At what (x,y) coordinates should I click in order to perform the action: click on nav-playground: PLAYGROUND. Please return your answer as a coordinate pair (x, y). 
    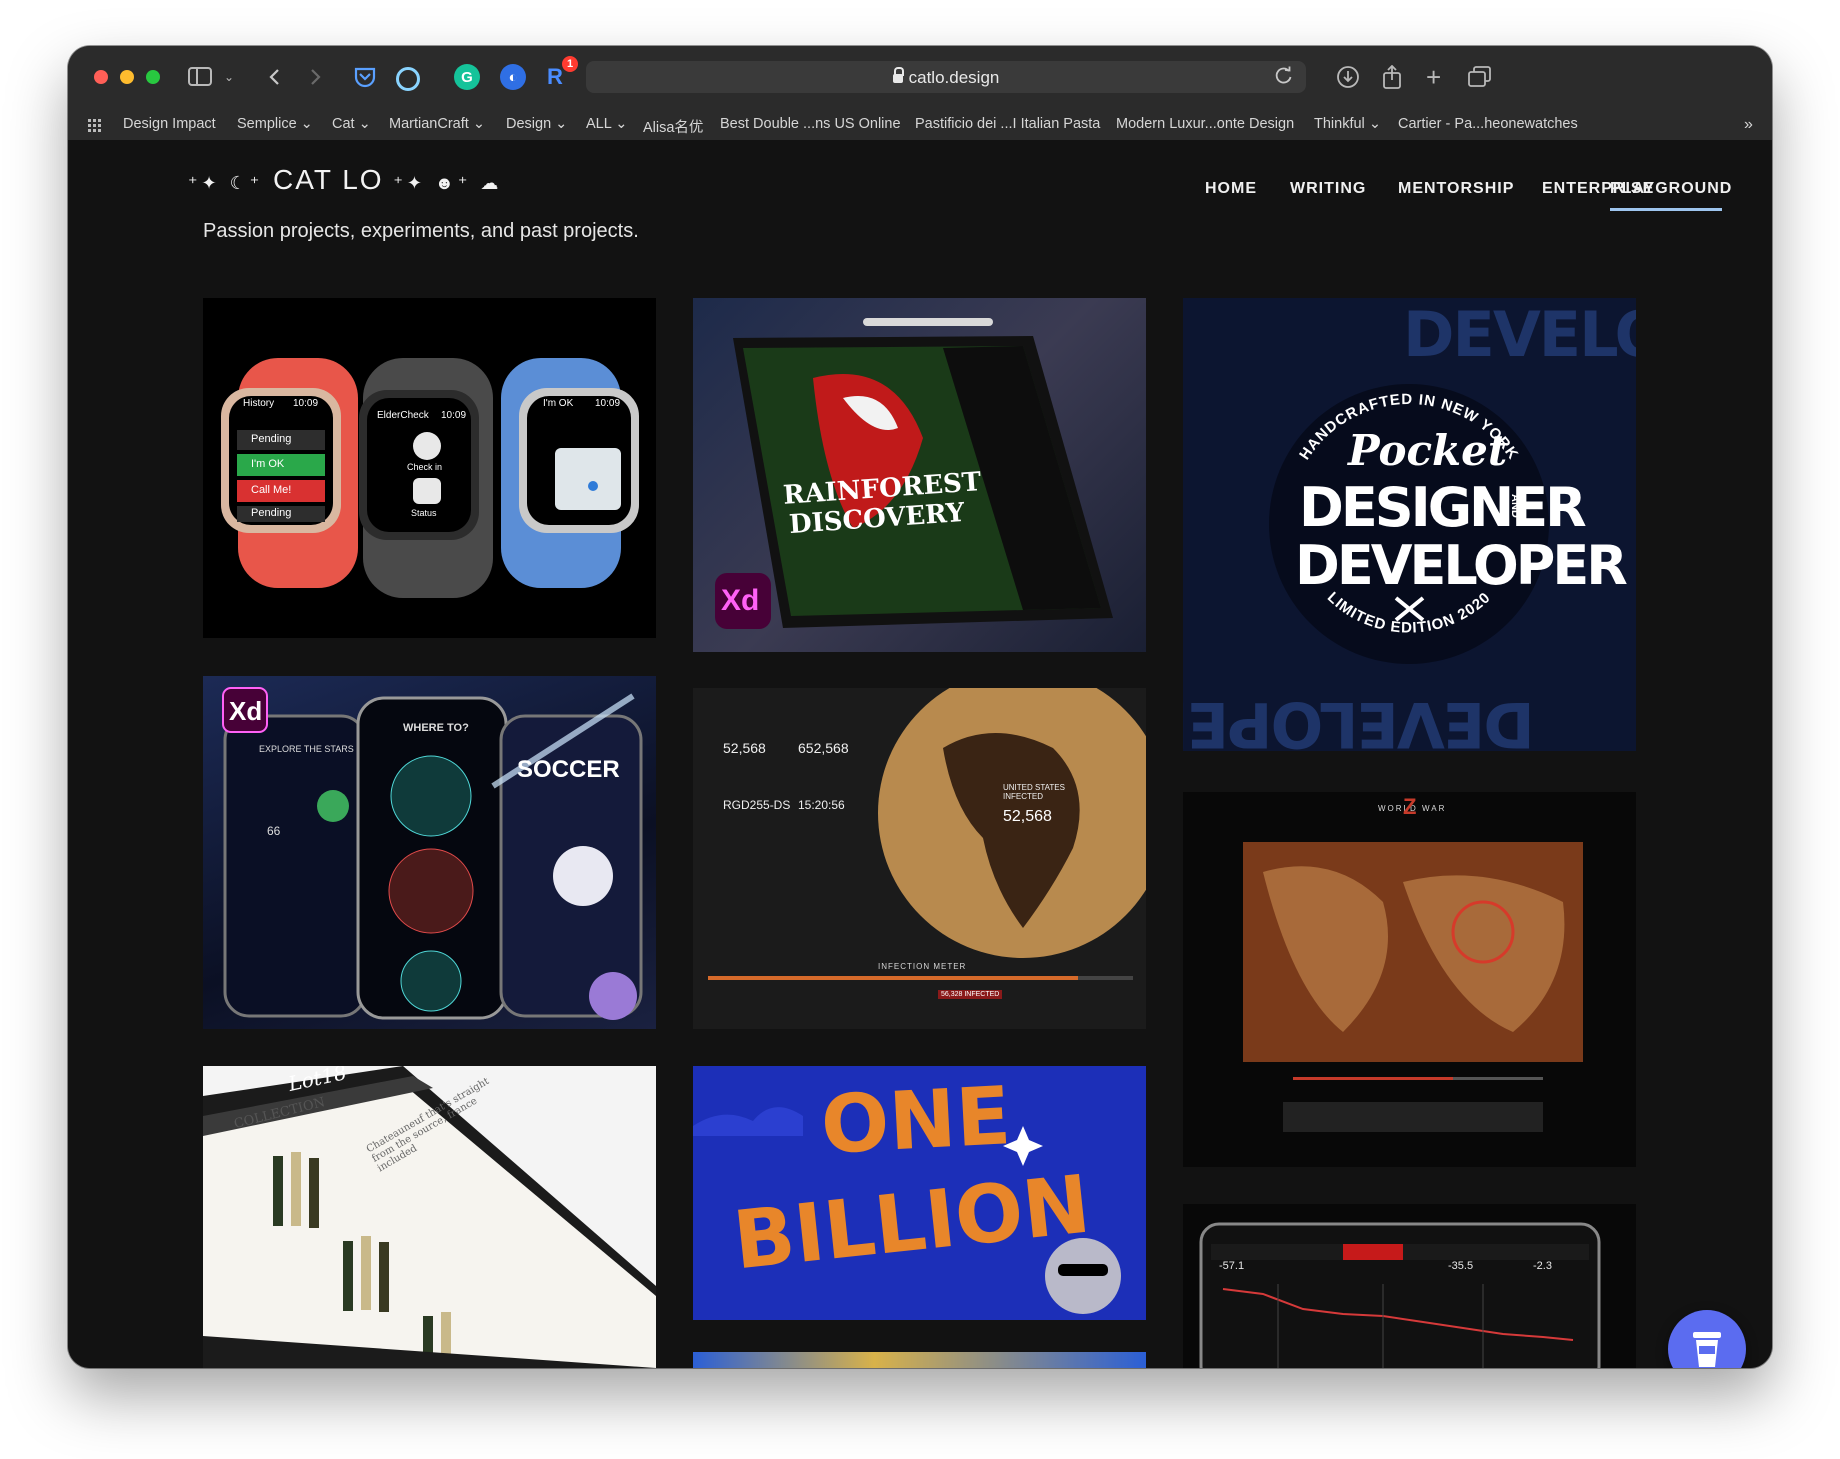
    Looking at the image, I should click on (1671, 189).